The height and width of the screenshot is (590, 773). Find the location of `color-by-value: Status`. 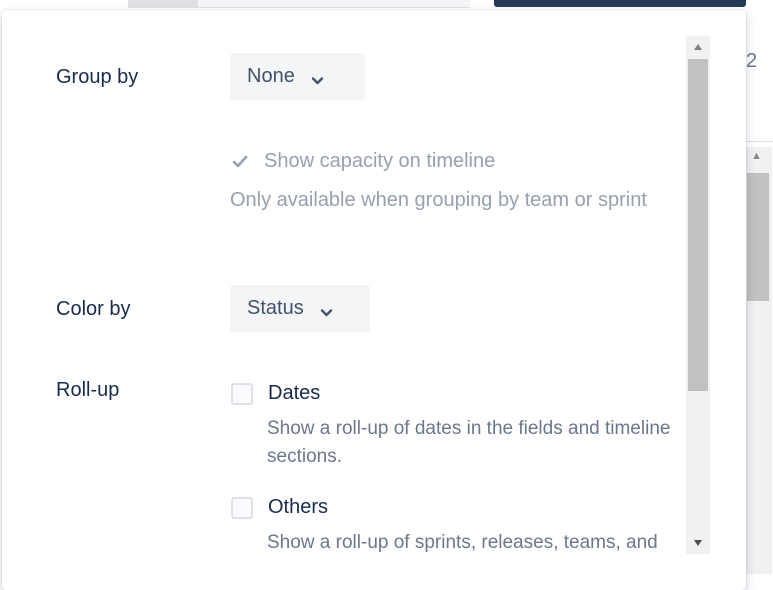

color-by-value: Status is located at coordinates (275, 308).